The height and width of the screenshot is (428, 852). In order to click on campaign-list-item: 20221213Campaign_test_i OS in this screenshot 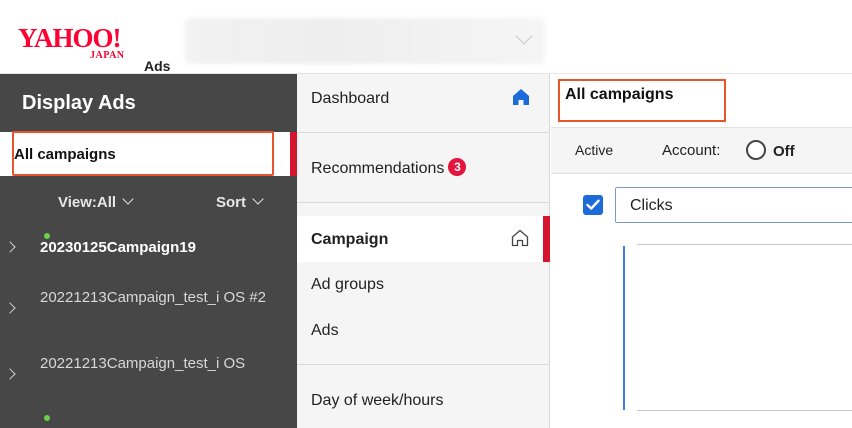, I will do `click(148, 374)`.